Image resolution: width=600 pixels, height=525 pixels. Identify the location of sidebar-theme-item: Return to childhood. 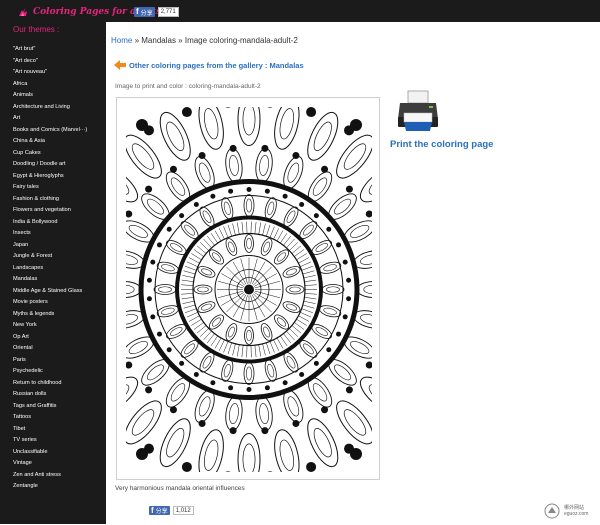
(50, 384).